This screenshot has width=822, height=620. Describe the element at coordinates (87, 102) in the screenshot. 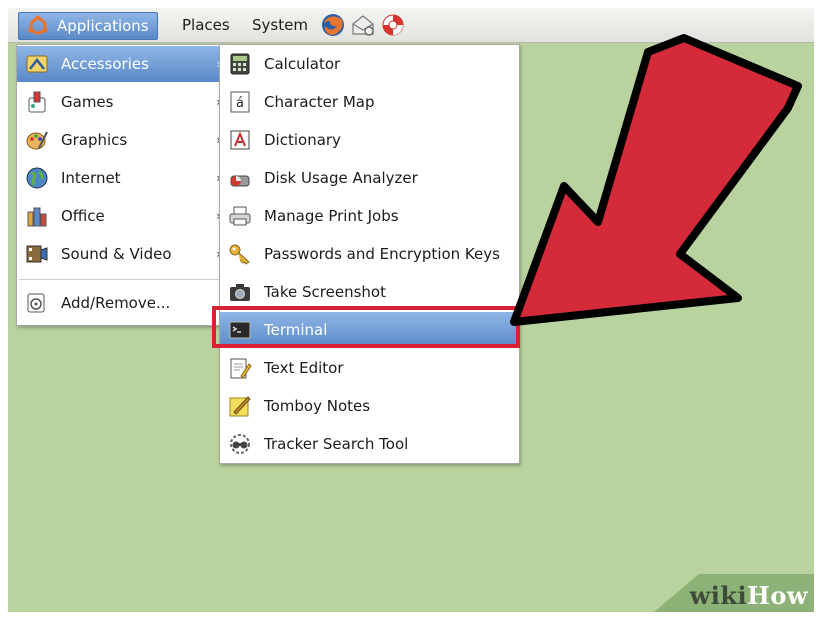

I see `menu-item-label: Games` at that location.